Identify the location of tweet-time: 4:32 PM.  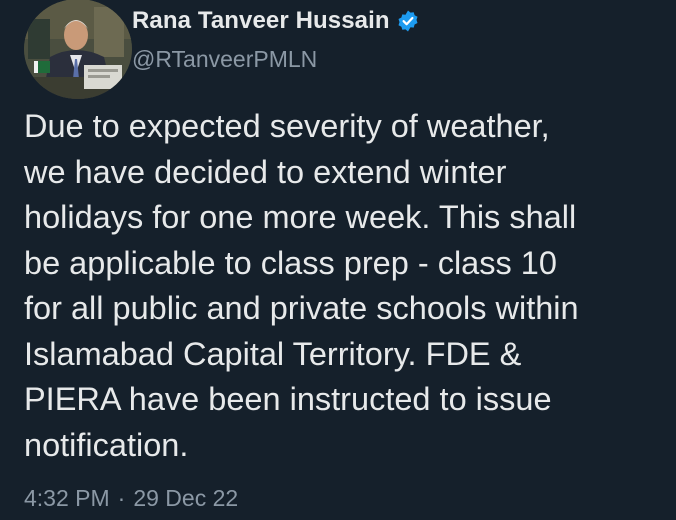
(67, 498).